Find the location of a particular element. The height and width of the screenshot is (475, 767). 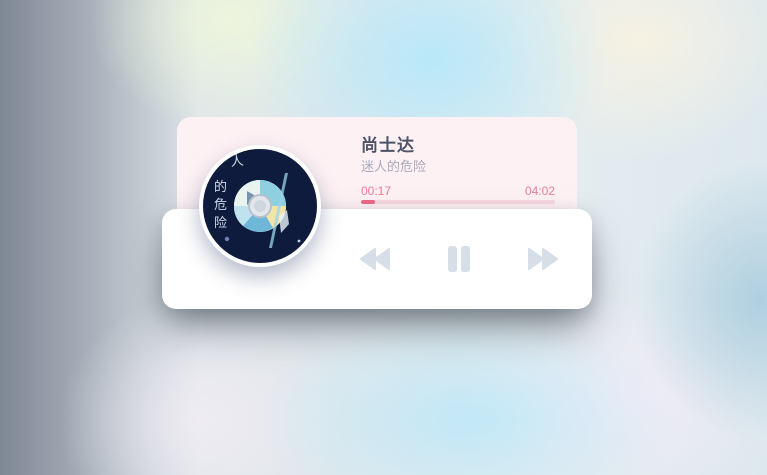

cover-lettering: 人 is located at coordinates (237, 162).